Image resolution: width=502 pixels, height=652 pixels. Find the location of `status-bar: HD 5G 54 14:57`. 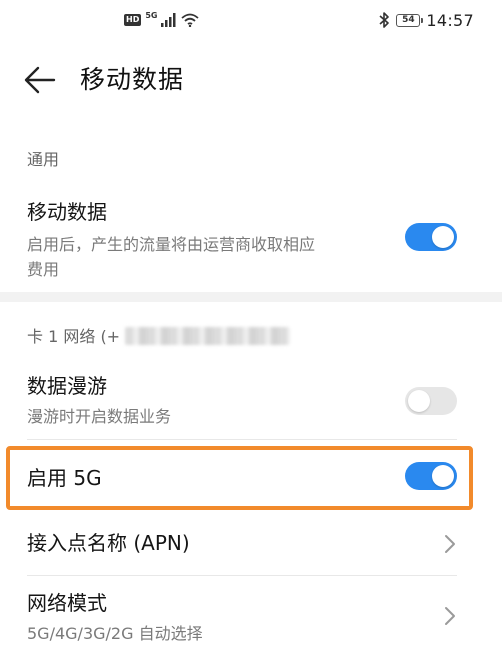

status-bar: HD 5G 54 14:57 is located at coordinates (251, 20).